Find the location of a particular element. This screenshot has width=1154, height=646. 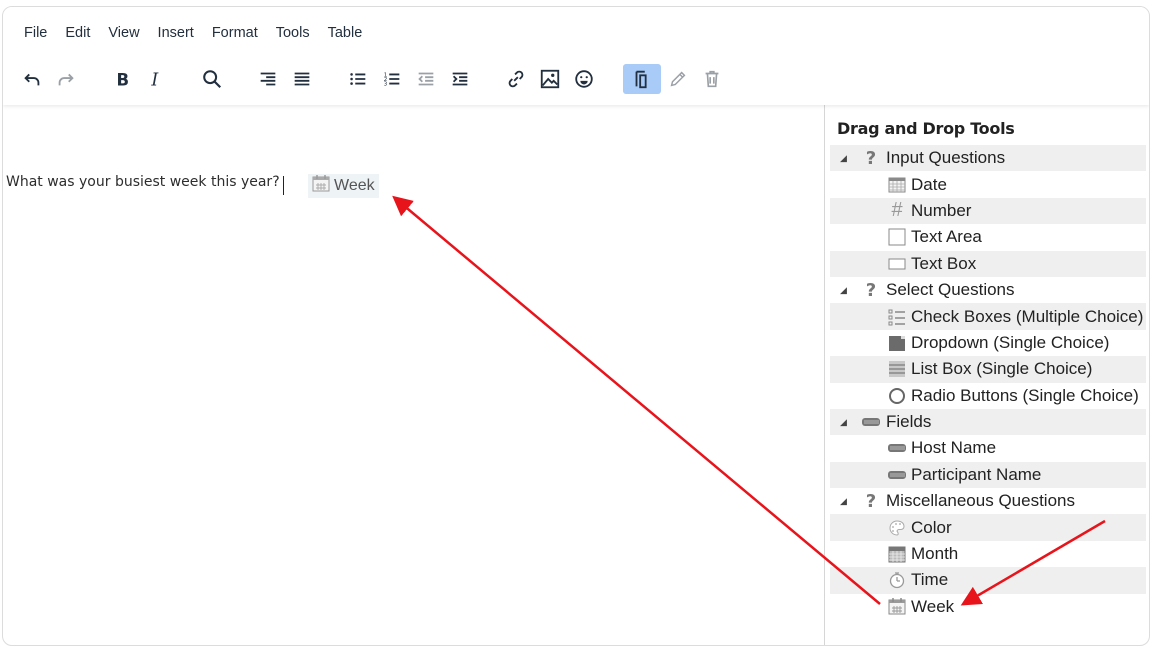

calendar-icon is located at coordinates (897, 185).